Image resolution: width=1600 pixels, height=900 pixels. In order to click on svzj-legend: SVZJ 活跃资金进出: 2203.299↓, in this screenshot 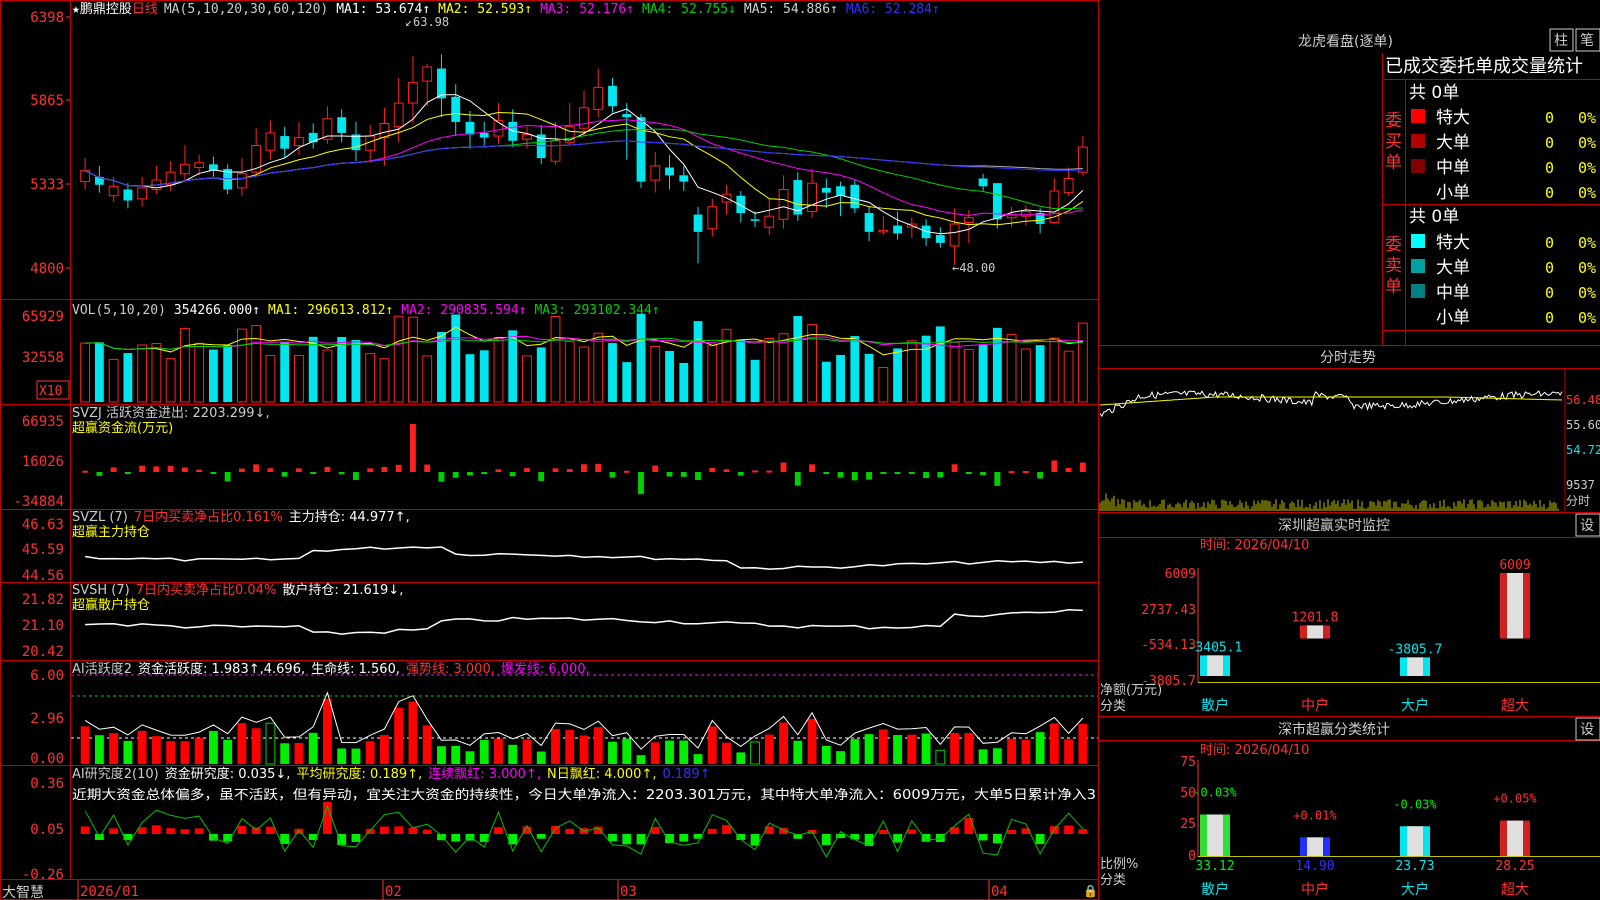, I will do `click(171, 413)`.